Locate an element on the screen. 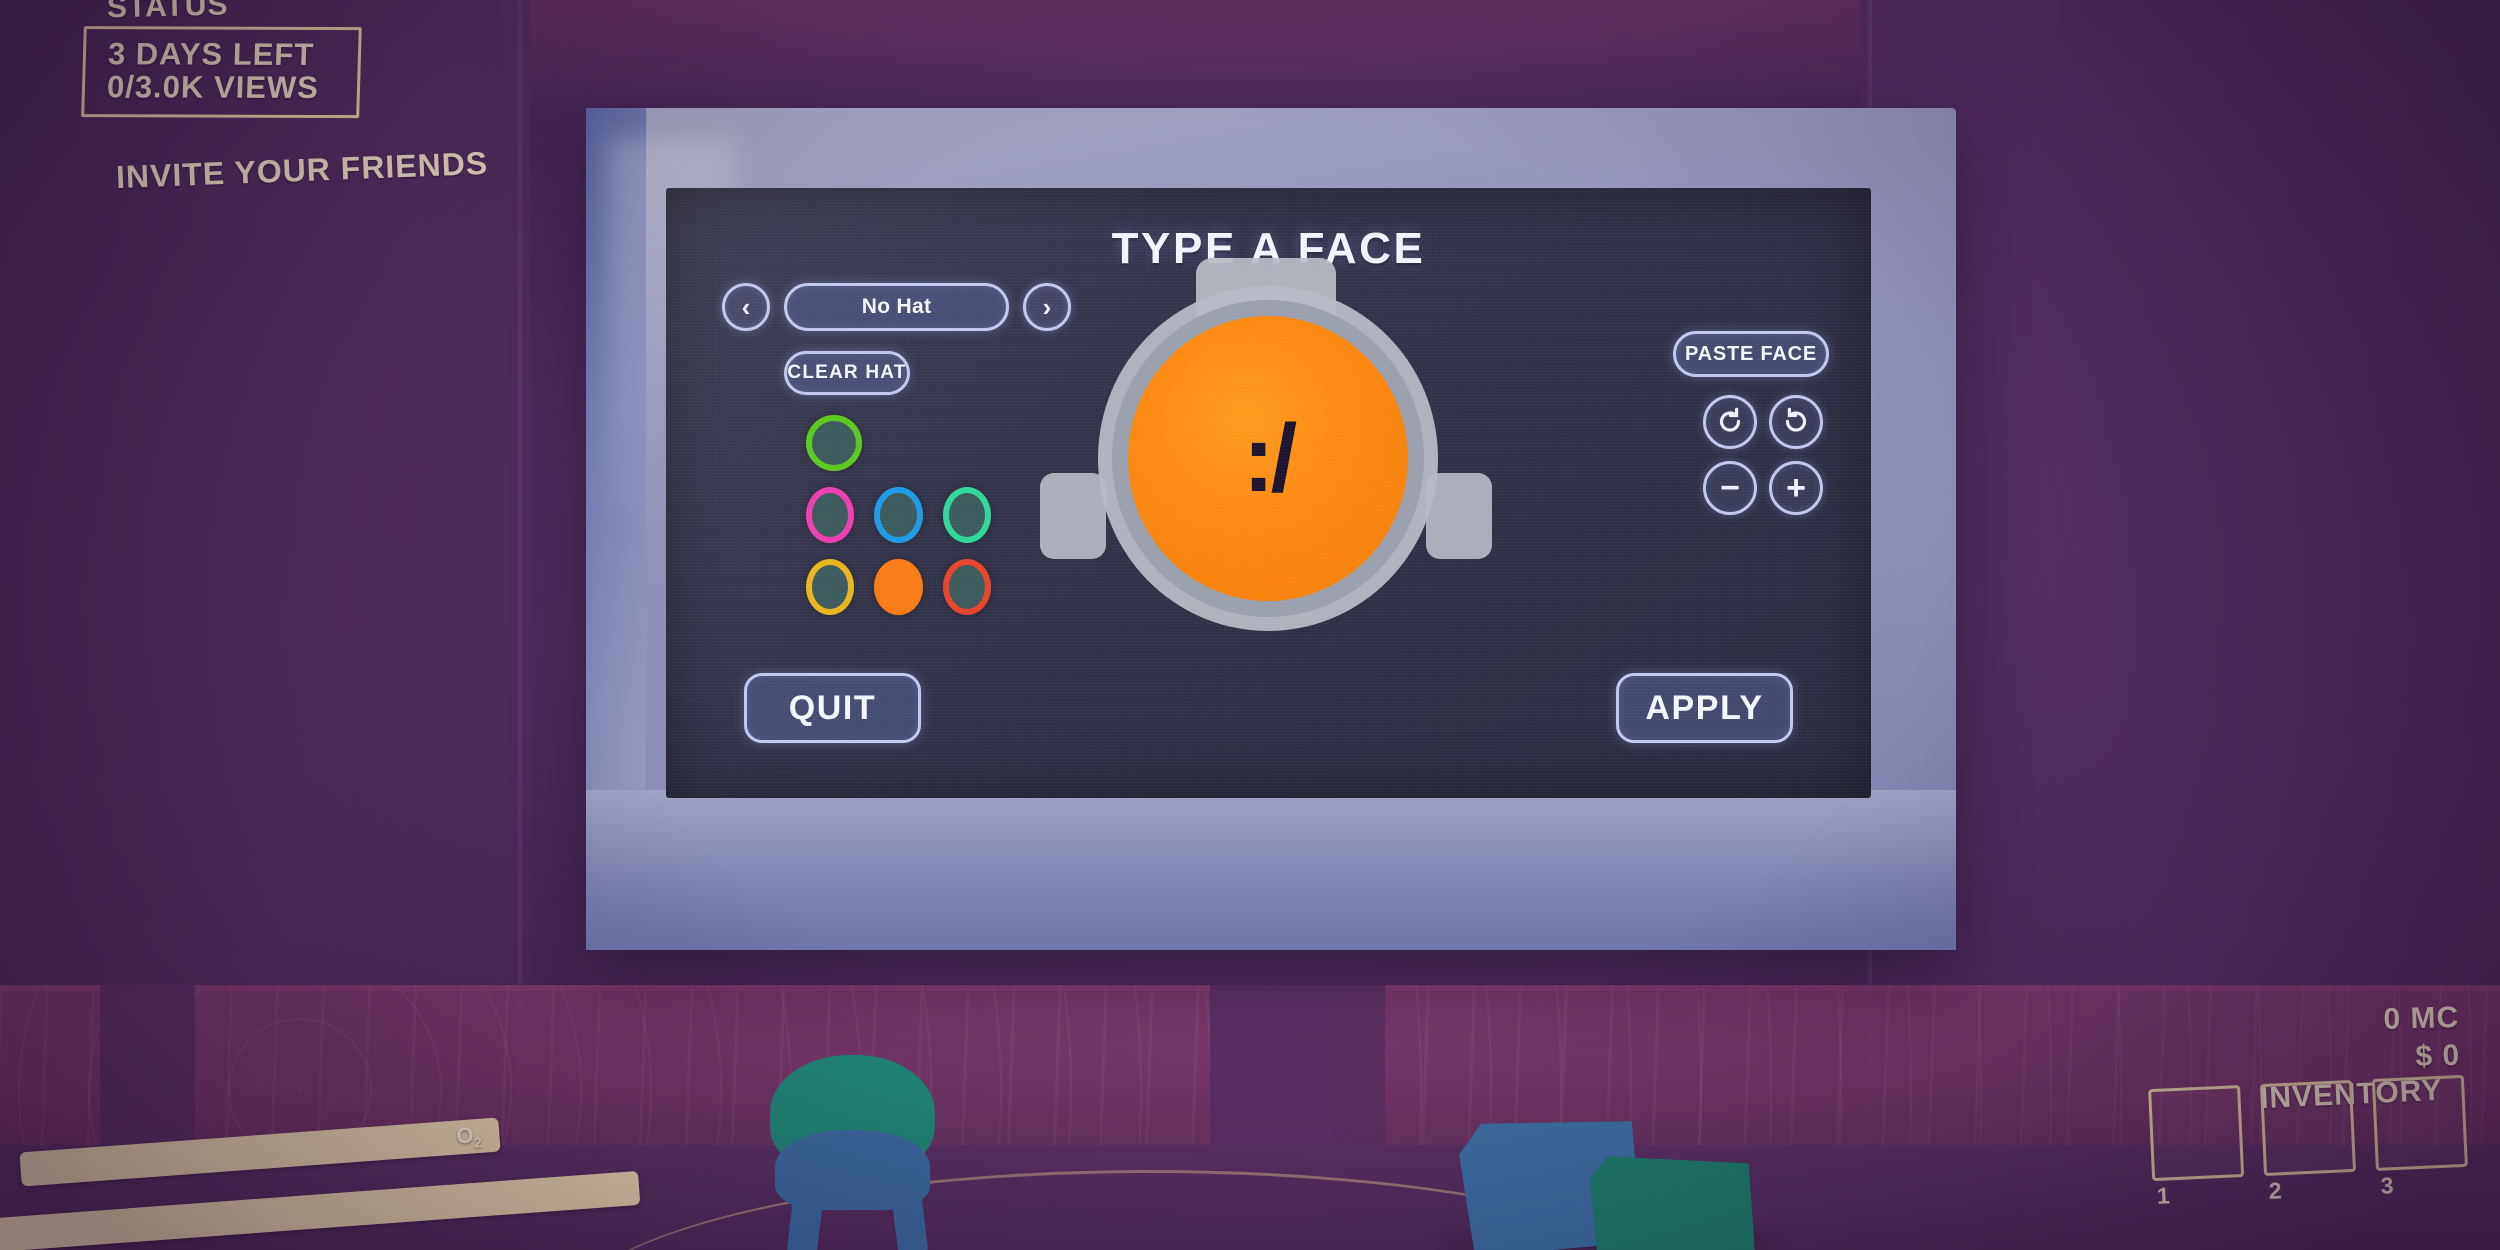 The image size is (2500, 1250). head-ear-right is located at coordinates (1459, 516).